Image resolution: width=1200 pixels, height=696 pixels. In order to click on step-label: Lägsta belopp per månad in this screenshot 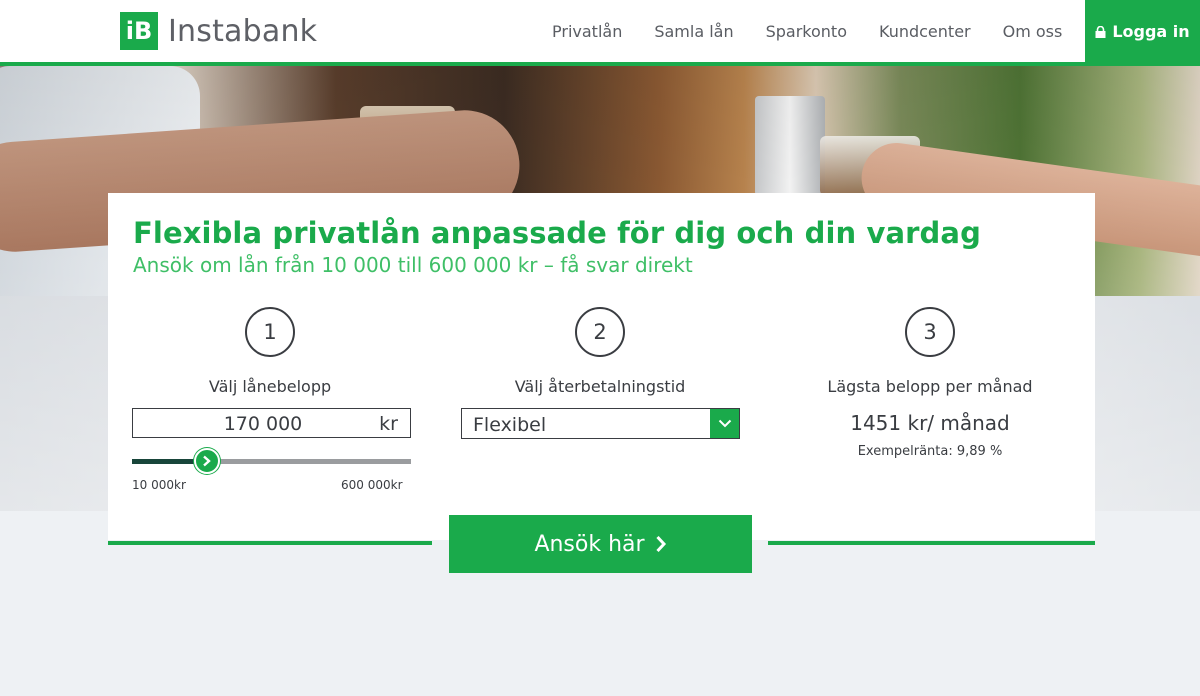, I will do `click(930, 386)`.